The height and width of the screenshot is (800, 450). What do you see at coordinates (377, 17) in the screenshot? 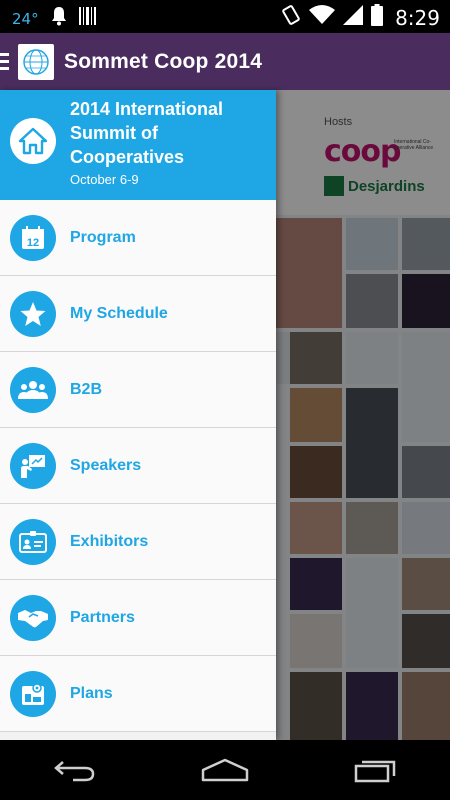
I see `battery-icon` at bounding box center [377, 17].